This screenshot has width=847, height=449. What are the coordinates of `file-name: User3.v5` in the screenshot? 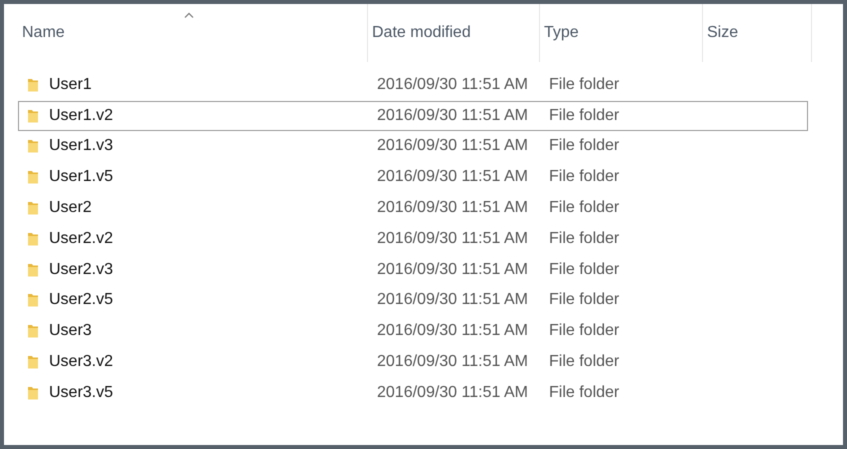 It's located at (81, 393).